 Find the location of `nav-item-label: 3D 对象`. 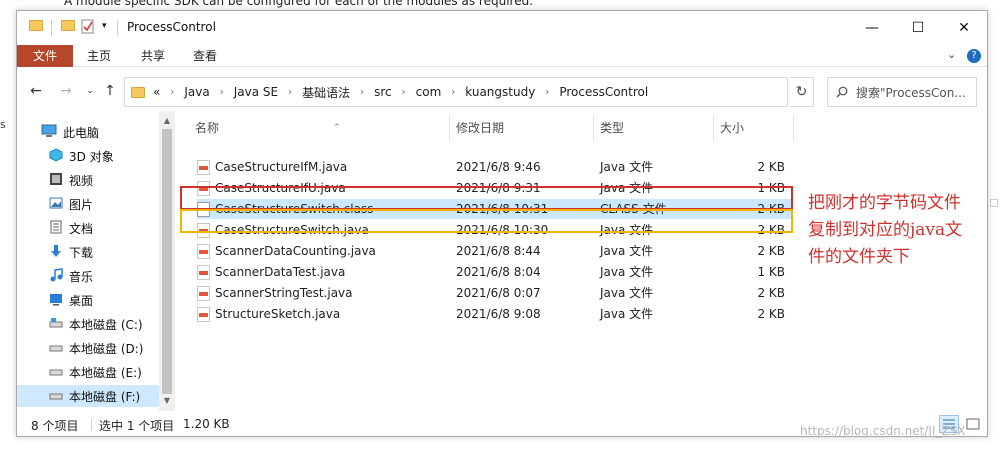

nav-item-label: 3D 对象 is located at coordinates (91, 156).